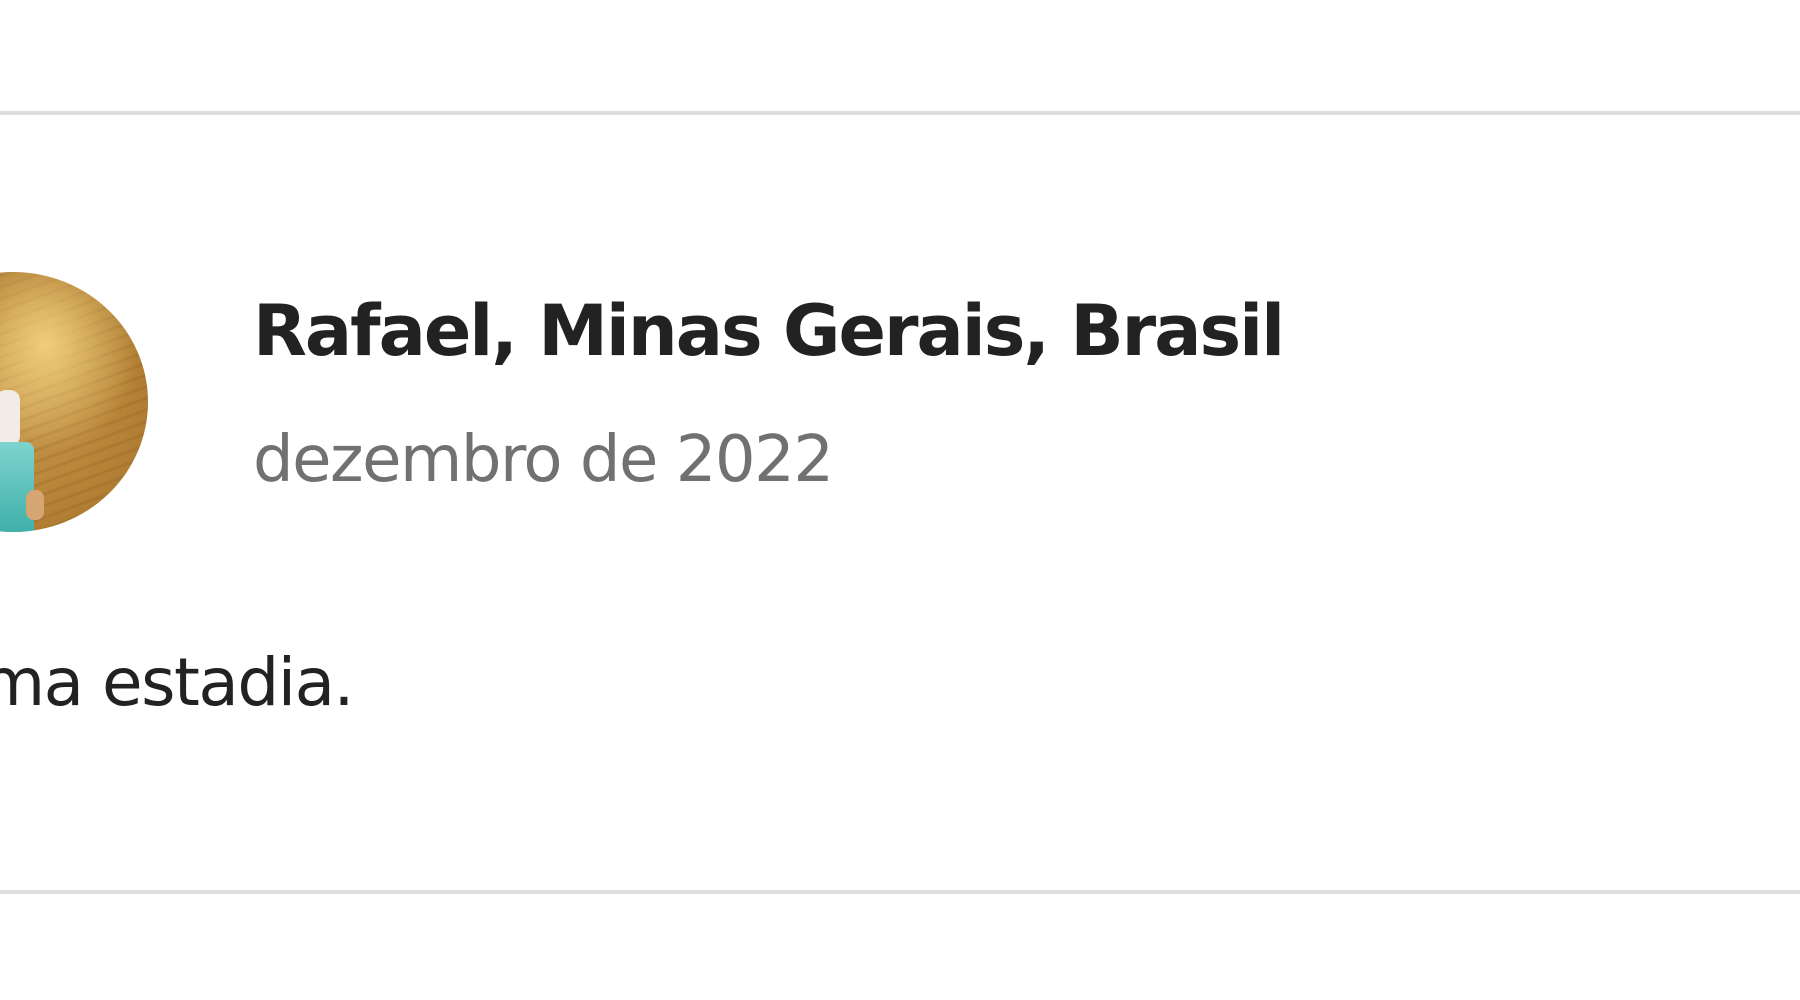  Describe the element at coordinates (10, 418) in the screenshot. I see `avatar-photo-figure` at that location.